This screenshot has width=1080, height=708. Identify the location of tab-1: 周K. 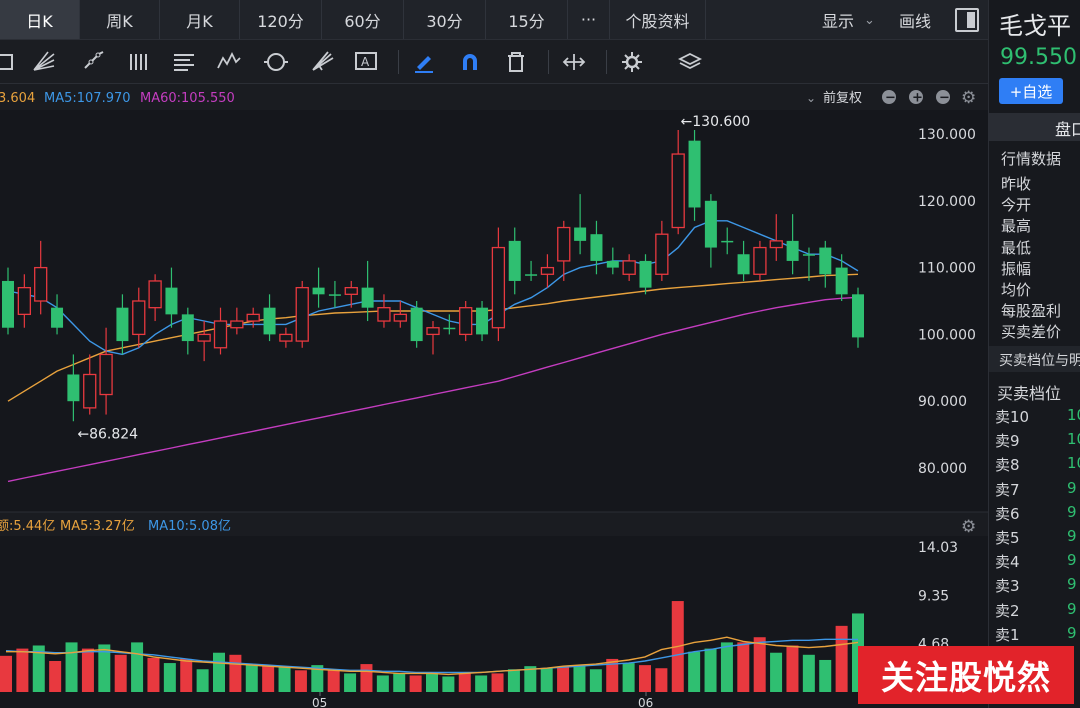
(120, 19).